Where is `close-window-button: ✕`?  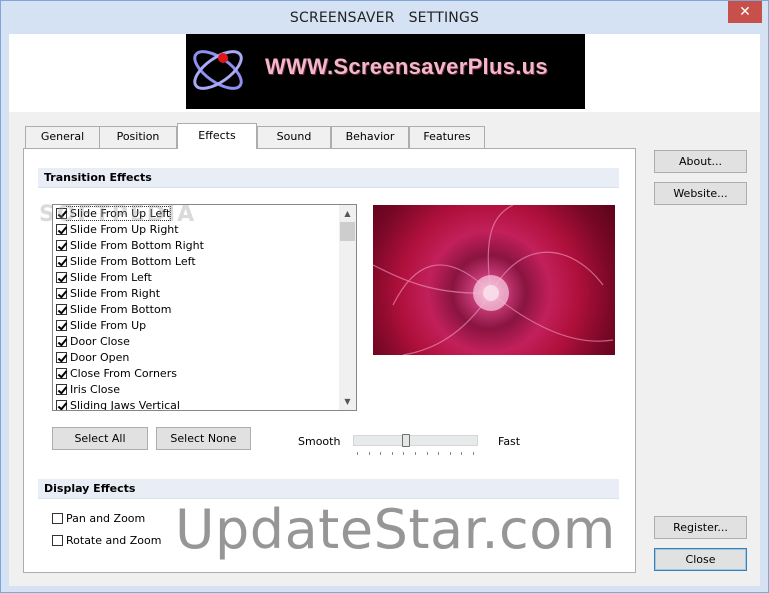
close-window-button: ✕ is located at coordinates (745, 12).